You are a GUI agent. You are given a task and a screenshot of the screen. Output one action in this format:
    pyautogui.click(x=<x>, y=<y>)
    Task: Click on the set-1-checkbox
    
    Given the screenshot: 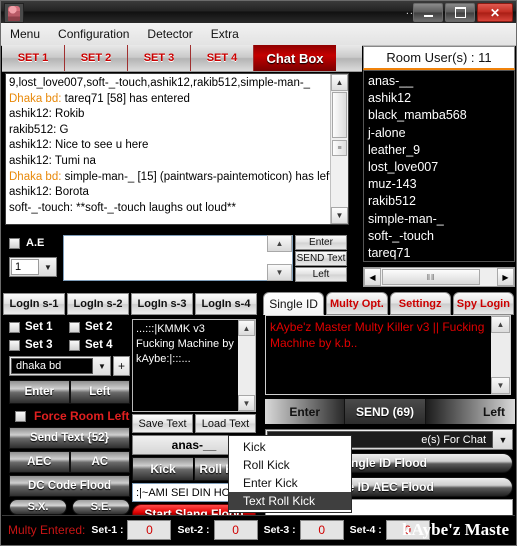 What is the action you would take?
    pyautogui.click(x=14, y=327)
    